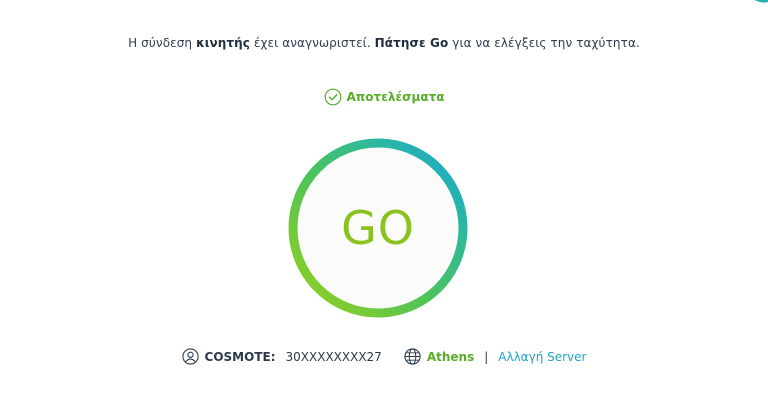  Describe the element at coordinates (761, 1) in the screenshot. I see `corner-decoration` at that location.